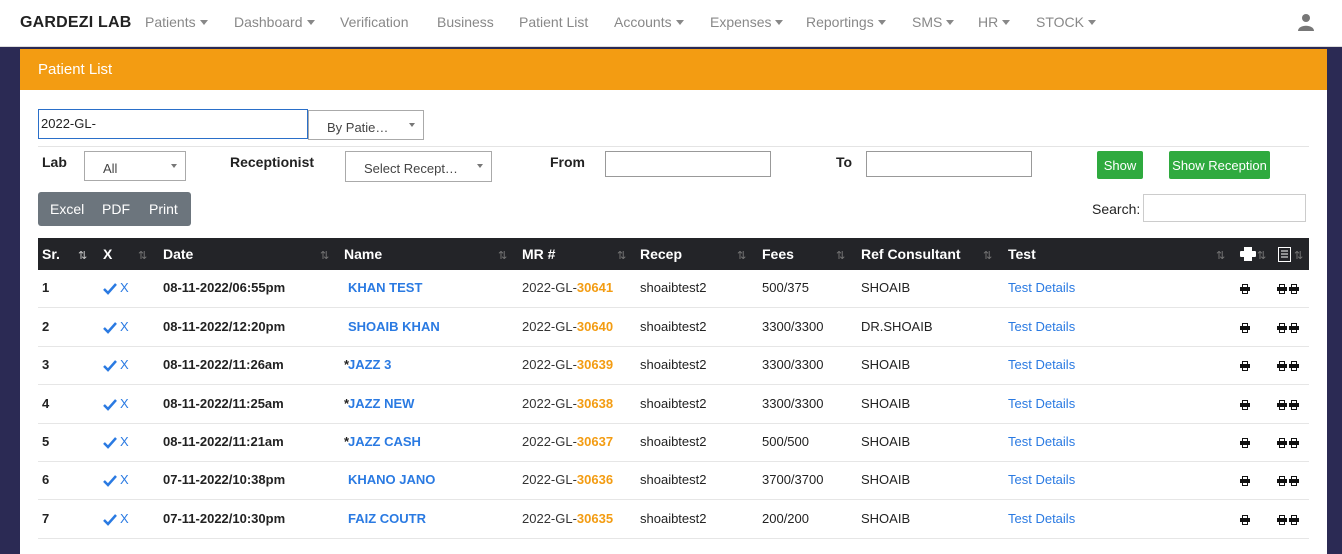 The height and width of the screenshot is (554, 1342). Describe the element at coordinates (1306, 22) in the screenshot. I see `user-icon` at that location.